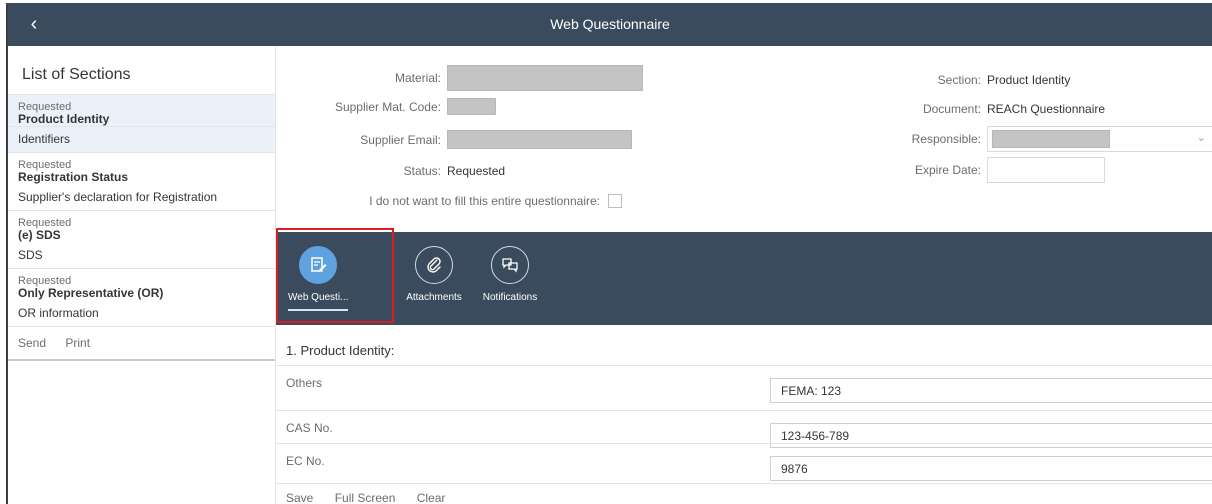  Describe the element at coordinates (73, 177) in the screenshot. I see `section-name: Registration Status` at that location.